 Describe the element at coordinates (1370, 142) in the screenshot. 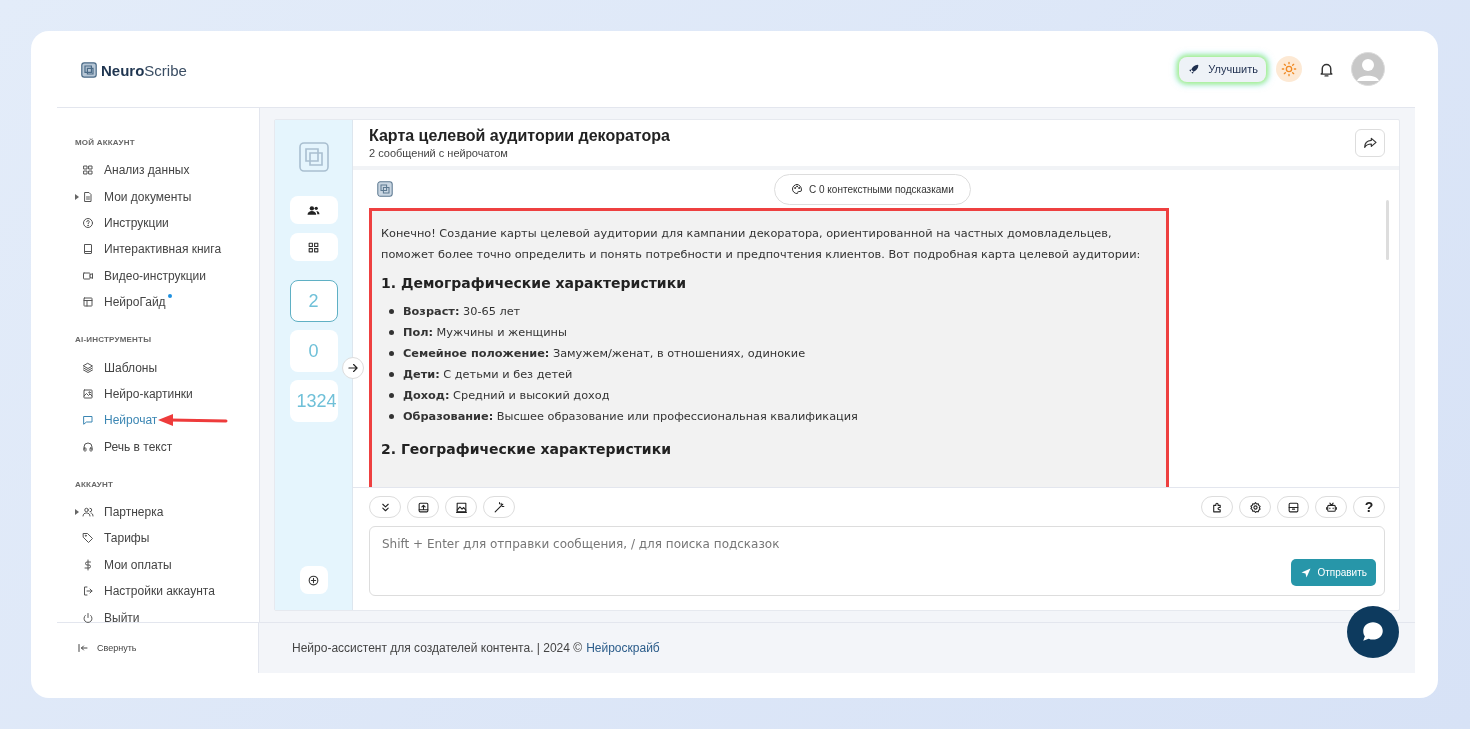

I see `share-button` at that location.